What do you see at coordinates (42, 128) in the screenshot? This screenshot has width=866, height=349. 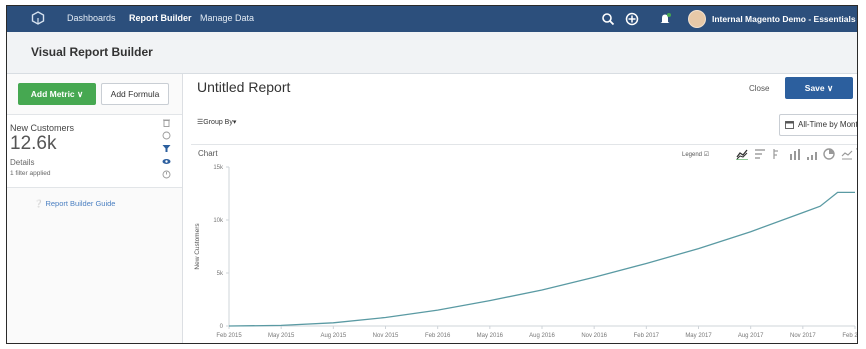 I see `metric-name: New Customers` at bounding box center [42, 128].